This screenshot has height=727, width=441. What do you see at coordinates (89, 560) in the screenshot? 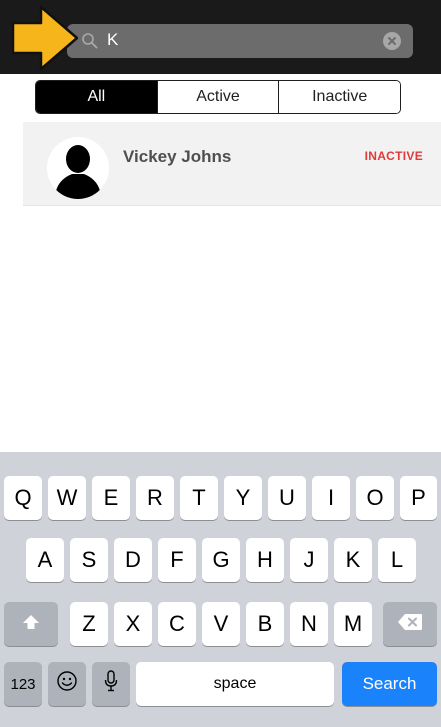
I see `key-s: S` at bounding box center [89, 560].